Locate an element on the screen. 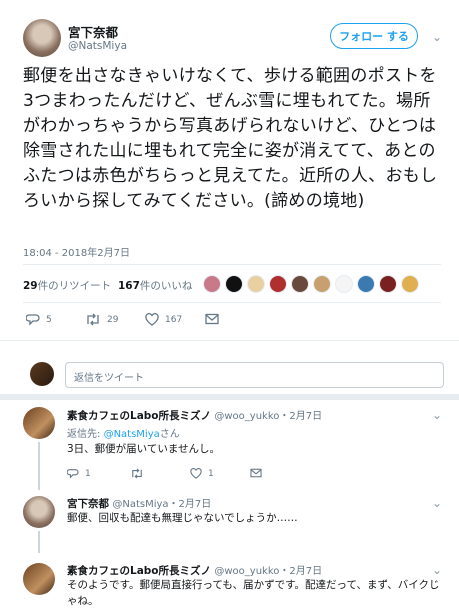 Image resolution: width=459 pixels, height=613 pixels. reply-to-suffix: さん is located at coordinates (169, 434).